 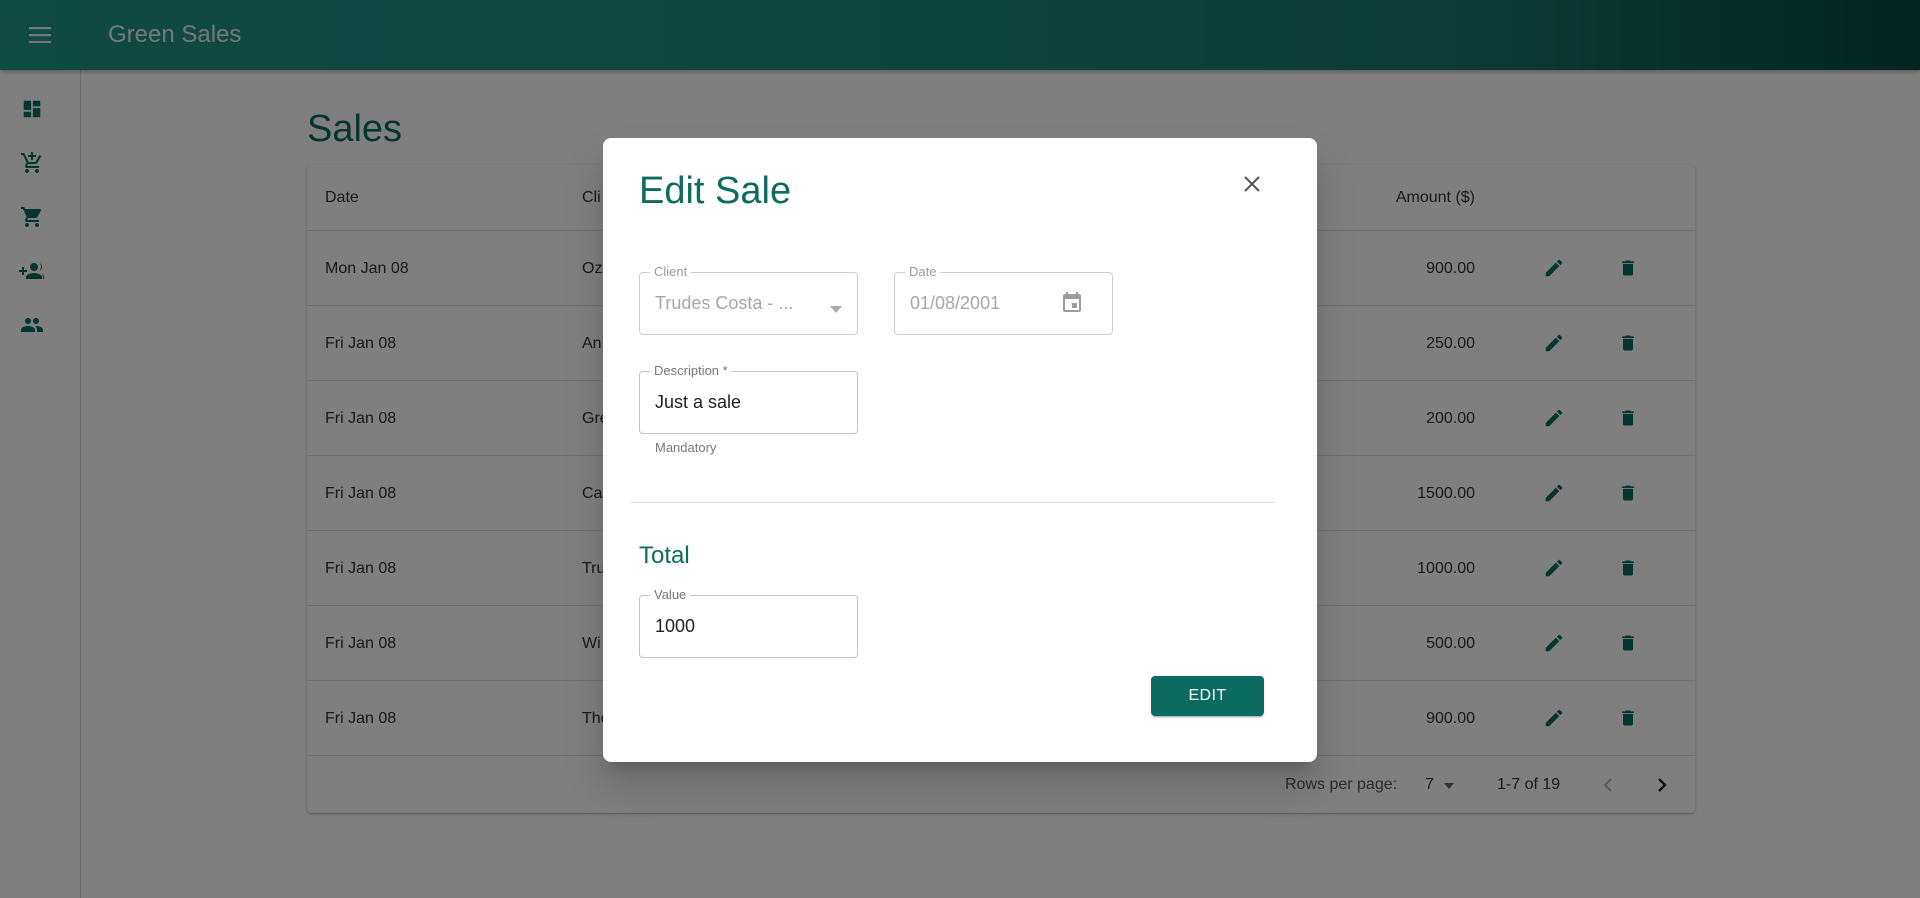 I want to click on date-value: 01/08/2001, so click(x=955, y=303).